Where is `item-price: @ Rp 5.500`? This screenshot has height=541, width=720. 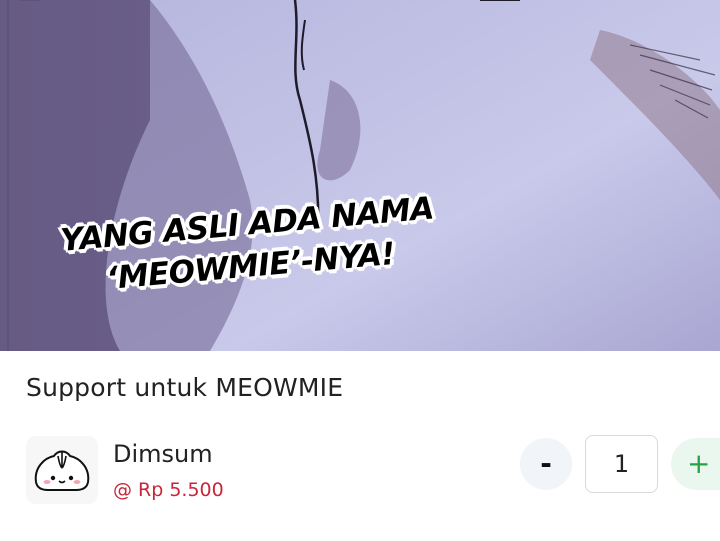 item-price: @ Rp 5.500 is located at coordinates (168, 490).